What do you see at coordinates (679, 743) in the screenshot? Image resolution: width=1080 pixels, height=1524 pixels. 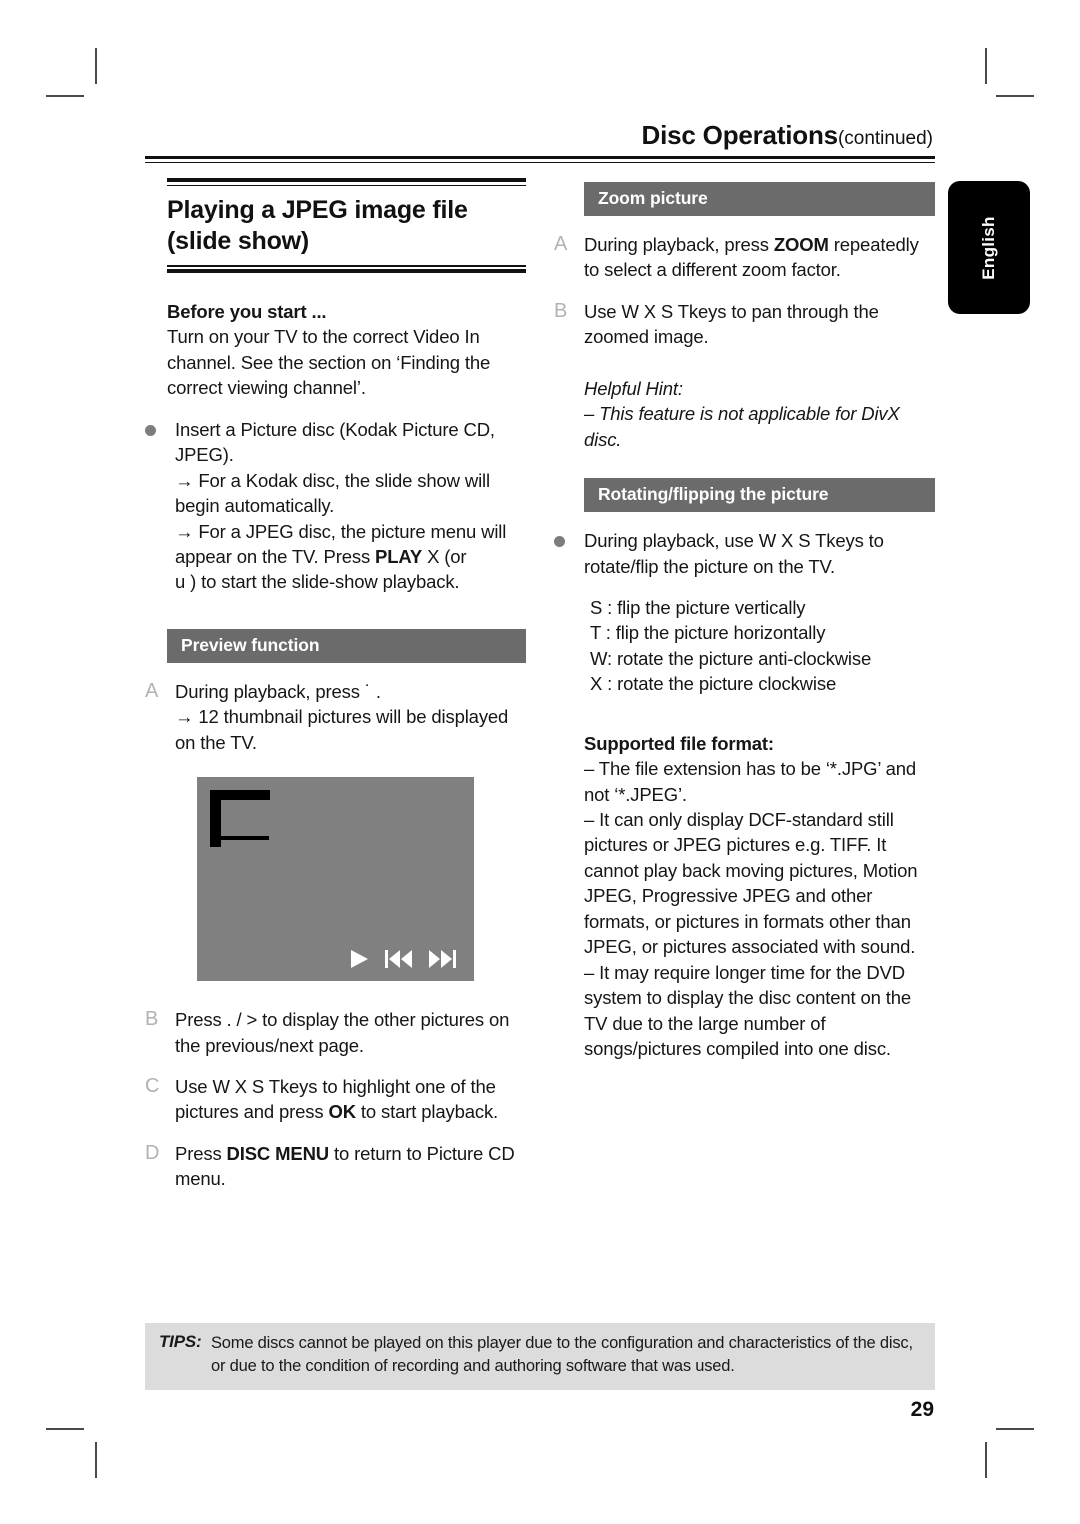 I see `supported-format-heading: Supported file format:` at bounding box center [679, 743].